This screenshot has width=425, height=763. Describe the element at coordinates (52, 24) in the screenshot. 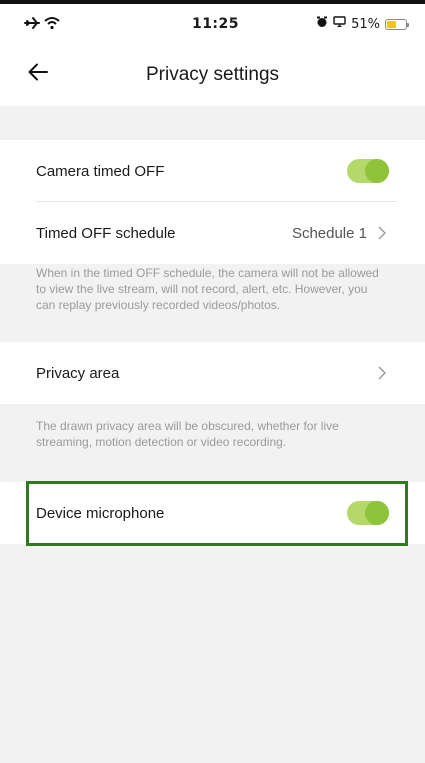

I see `wifi-icon` at that location.